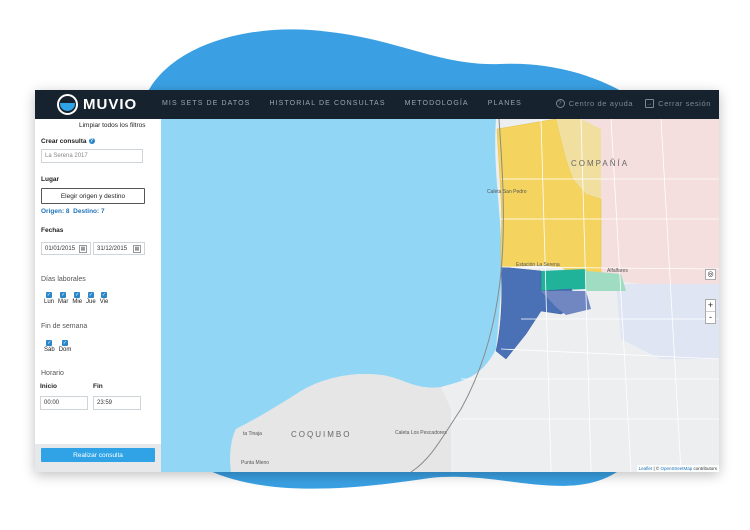 Image resolution: width=750 pixels, height=530 pixels. Describe the element at coordinates (710, 317) in the screenshot. I see `zoom-out-button: -` at that location.